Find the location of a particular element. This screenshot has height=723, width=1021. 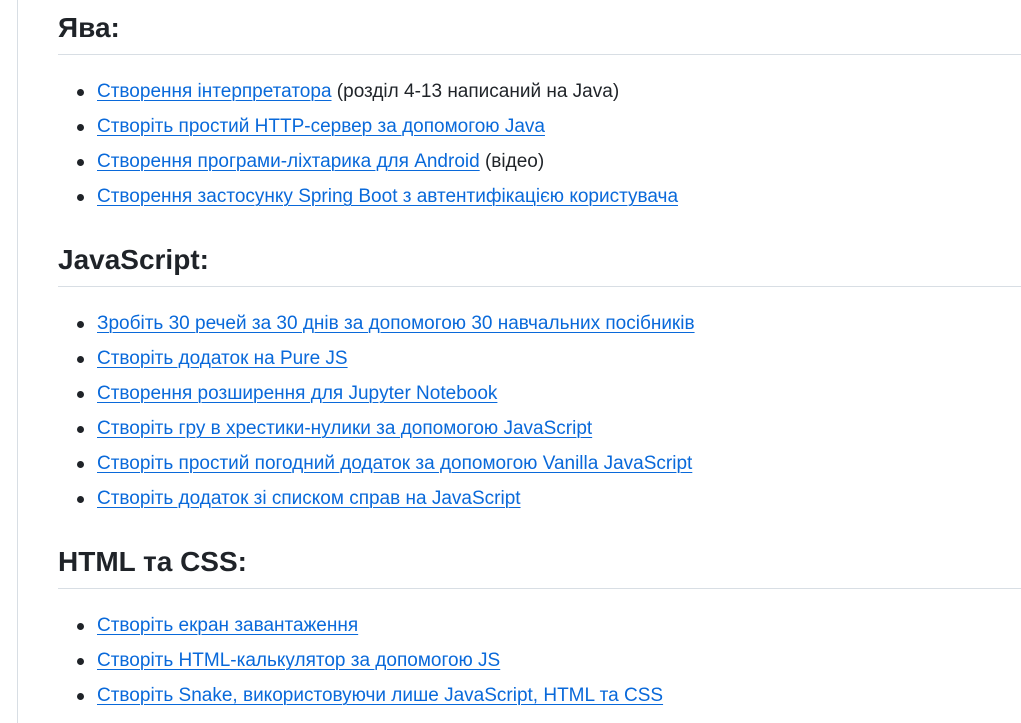

list-item: Створіть екран завантаження is located at coordinates (539, 625).